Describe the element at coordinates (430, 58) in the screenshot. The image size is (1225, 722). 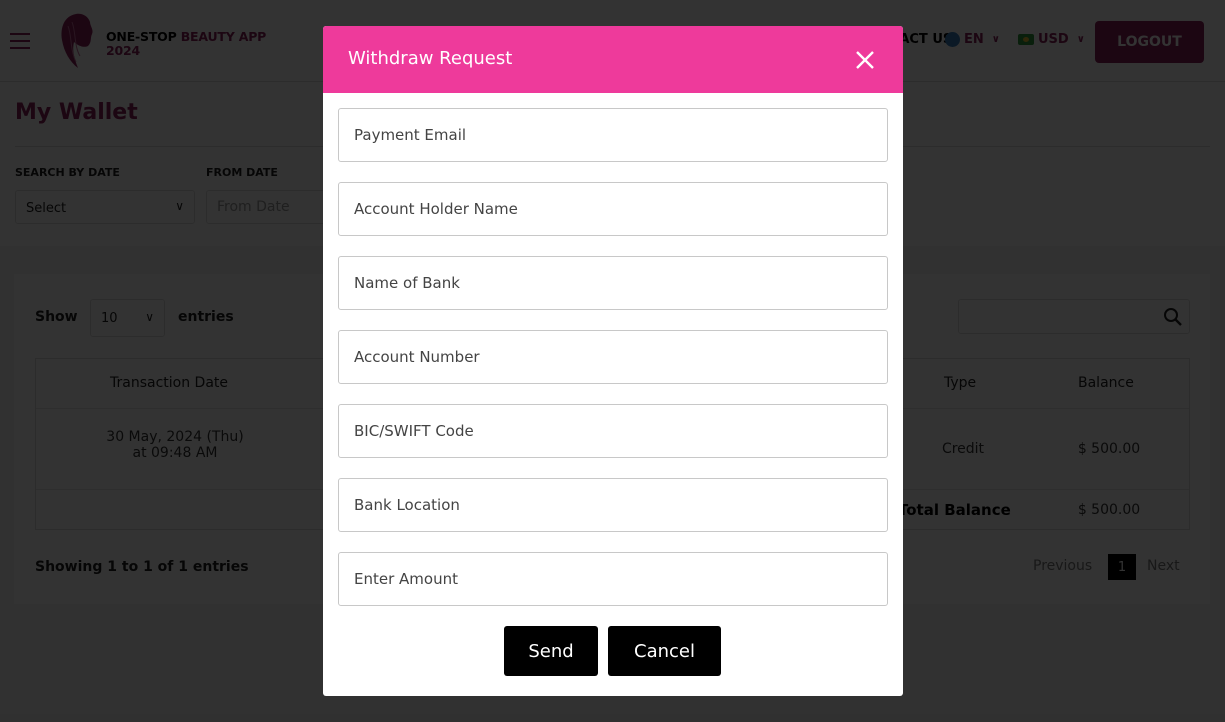
I see `modal-title: Withdraw Request` at that location.